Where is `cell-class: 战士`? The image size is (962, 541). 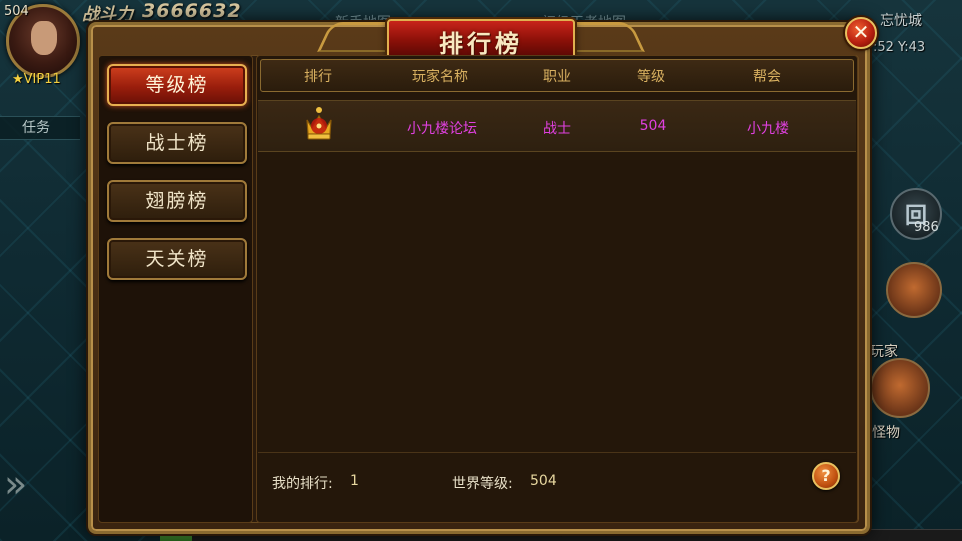 cell-class: 战士 is located at coordinates (557, 129).